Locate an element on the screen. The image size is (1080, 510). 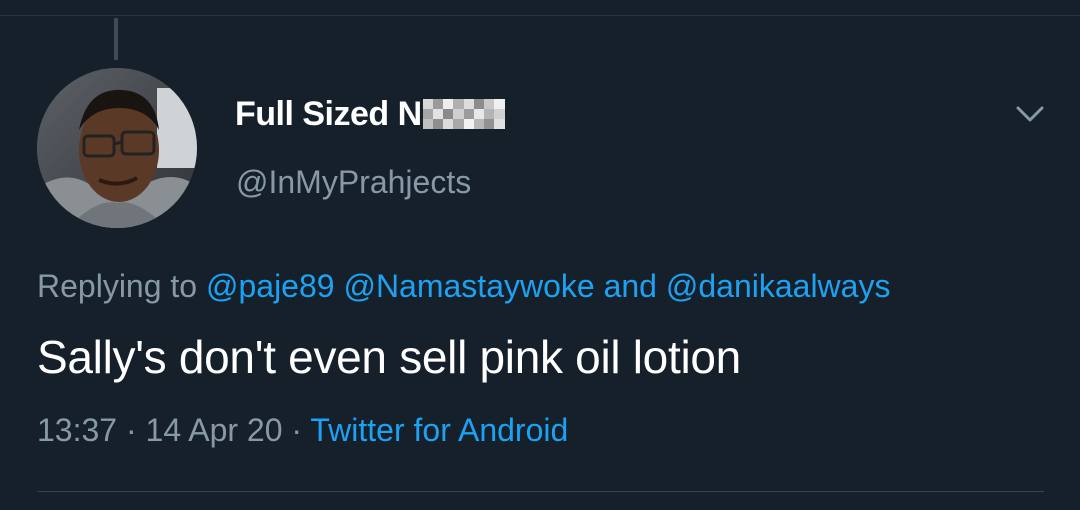
avatar-photo is located at coordinates (117, 148).